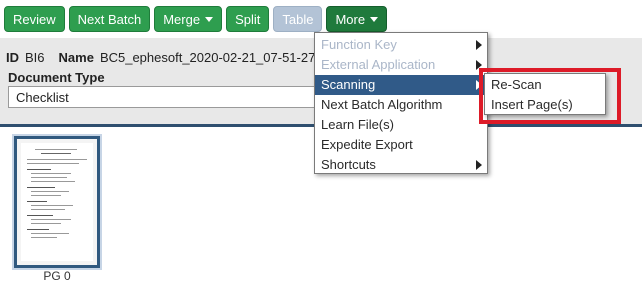  I want to click on merge-button: Merge, so click(188, 19).